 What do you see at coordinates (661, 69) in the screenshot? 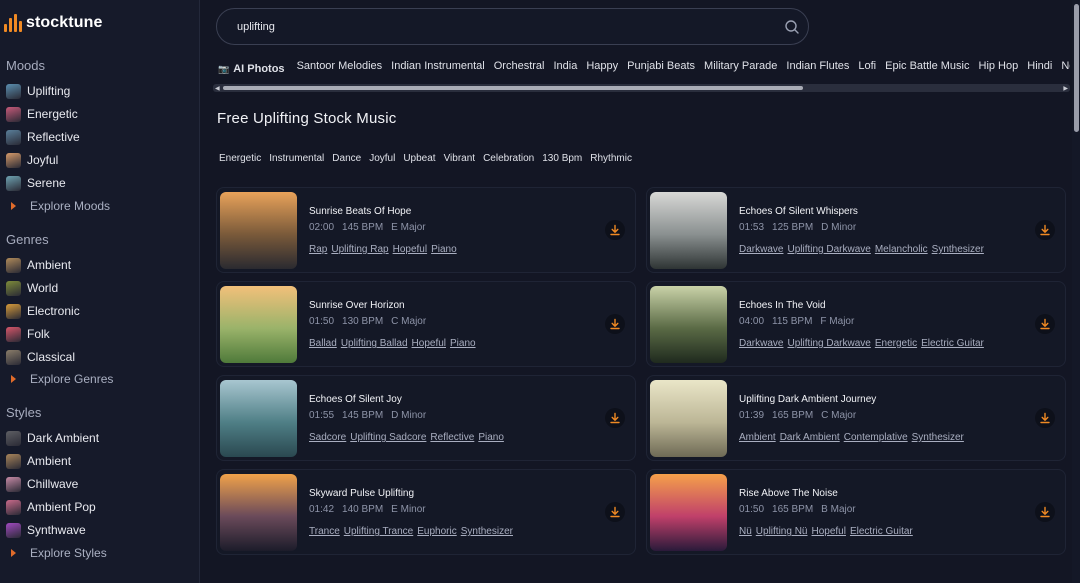
I see `category-chip: Punjabi Beats` at bounding box center [661, 69].